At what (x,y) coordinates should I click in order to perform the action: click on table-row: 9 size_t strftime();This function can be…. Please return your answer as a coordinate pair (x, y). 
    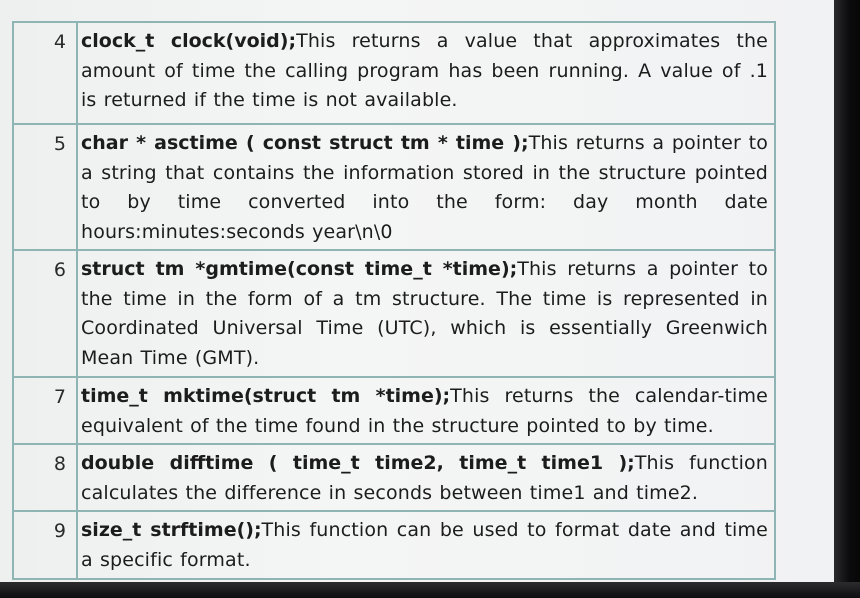
    Looking at the image, I should click on (394, 545).